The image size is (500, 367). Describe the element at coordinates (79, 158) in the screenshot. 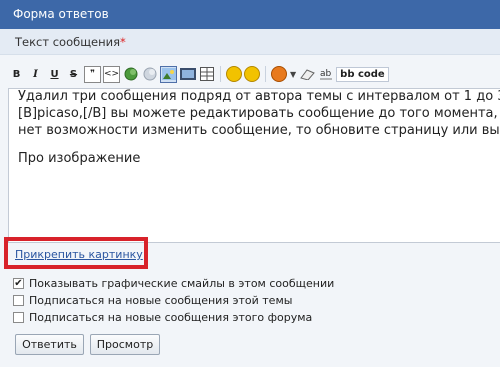

I see `message-line: Про изображение` at that location.